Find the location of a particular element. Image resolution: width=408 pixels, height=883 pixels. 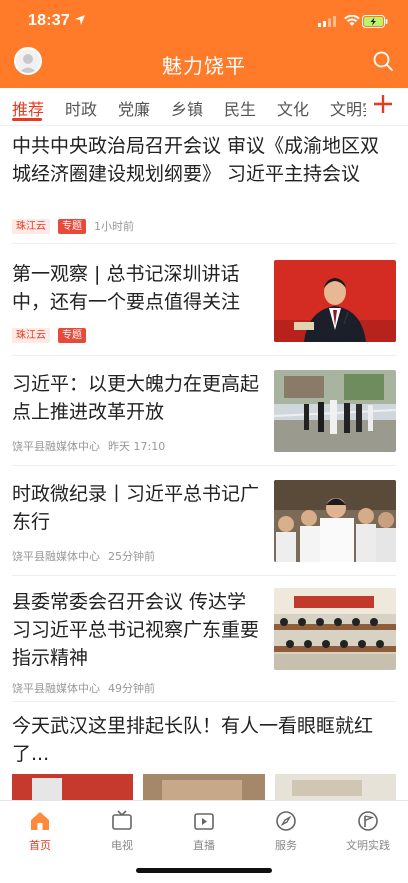

news-title: 时政微纪录丨习近平总书记广东行 is located at coordinates (136, 508).